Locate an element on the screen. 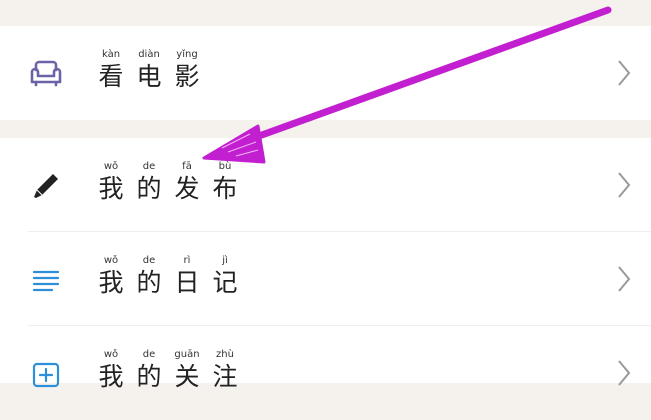 The height and width of the screenshot is (420, 651). row-label: wǒ 我 de 的 rì 日 jì 记 is located at coordinates (168, 280).